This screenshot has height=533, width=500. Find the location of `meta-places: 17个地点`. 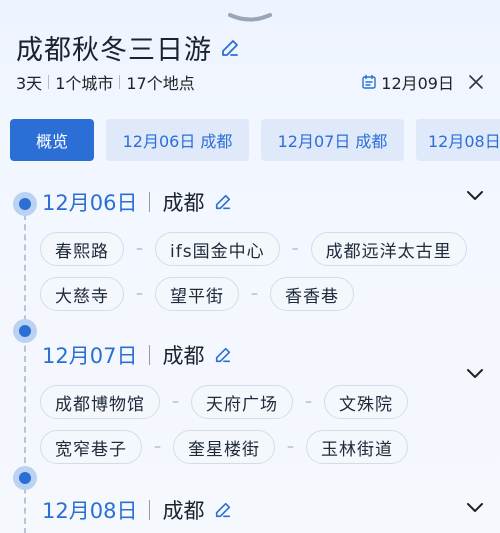

meta-places: 17个地点 is located at coordinates (160, 83).